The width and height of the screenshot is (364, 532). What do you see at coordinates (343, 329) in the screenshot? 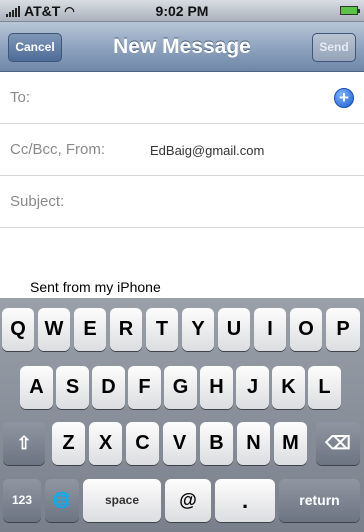
I see `key-p: P` at bounding box center [343, 329].